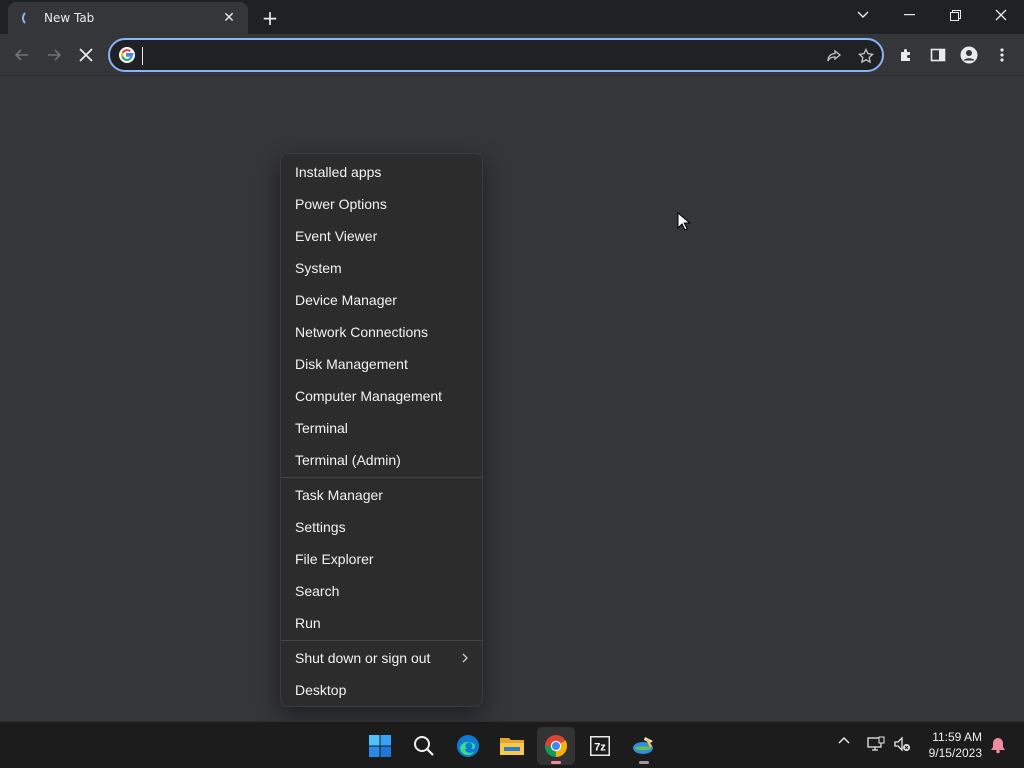 This screenshot has height=768, width=1024. I want to click on menu-item-terminal: Terminal, so click(382, 428).